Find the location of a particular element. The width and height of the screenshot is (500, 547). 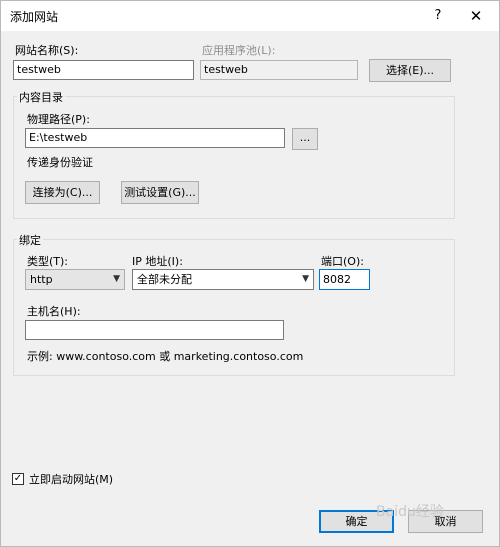

binding-title: 绑定 is located at coordinates (30, 240).